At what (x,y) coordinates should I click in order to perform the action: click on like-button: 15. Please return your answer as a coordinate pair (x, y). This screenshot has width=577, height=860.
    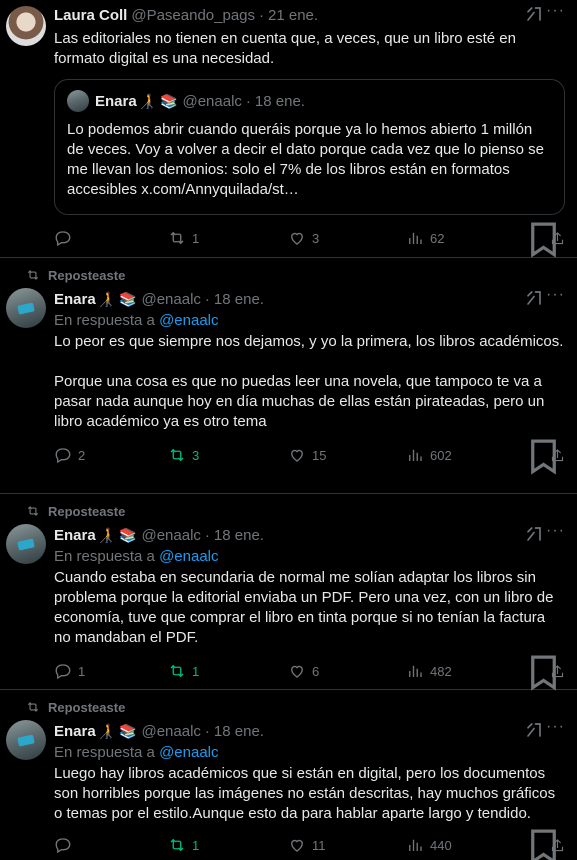
    Looking at the image, I should click on (307, 455).